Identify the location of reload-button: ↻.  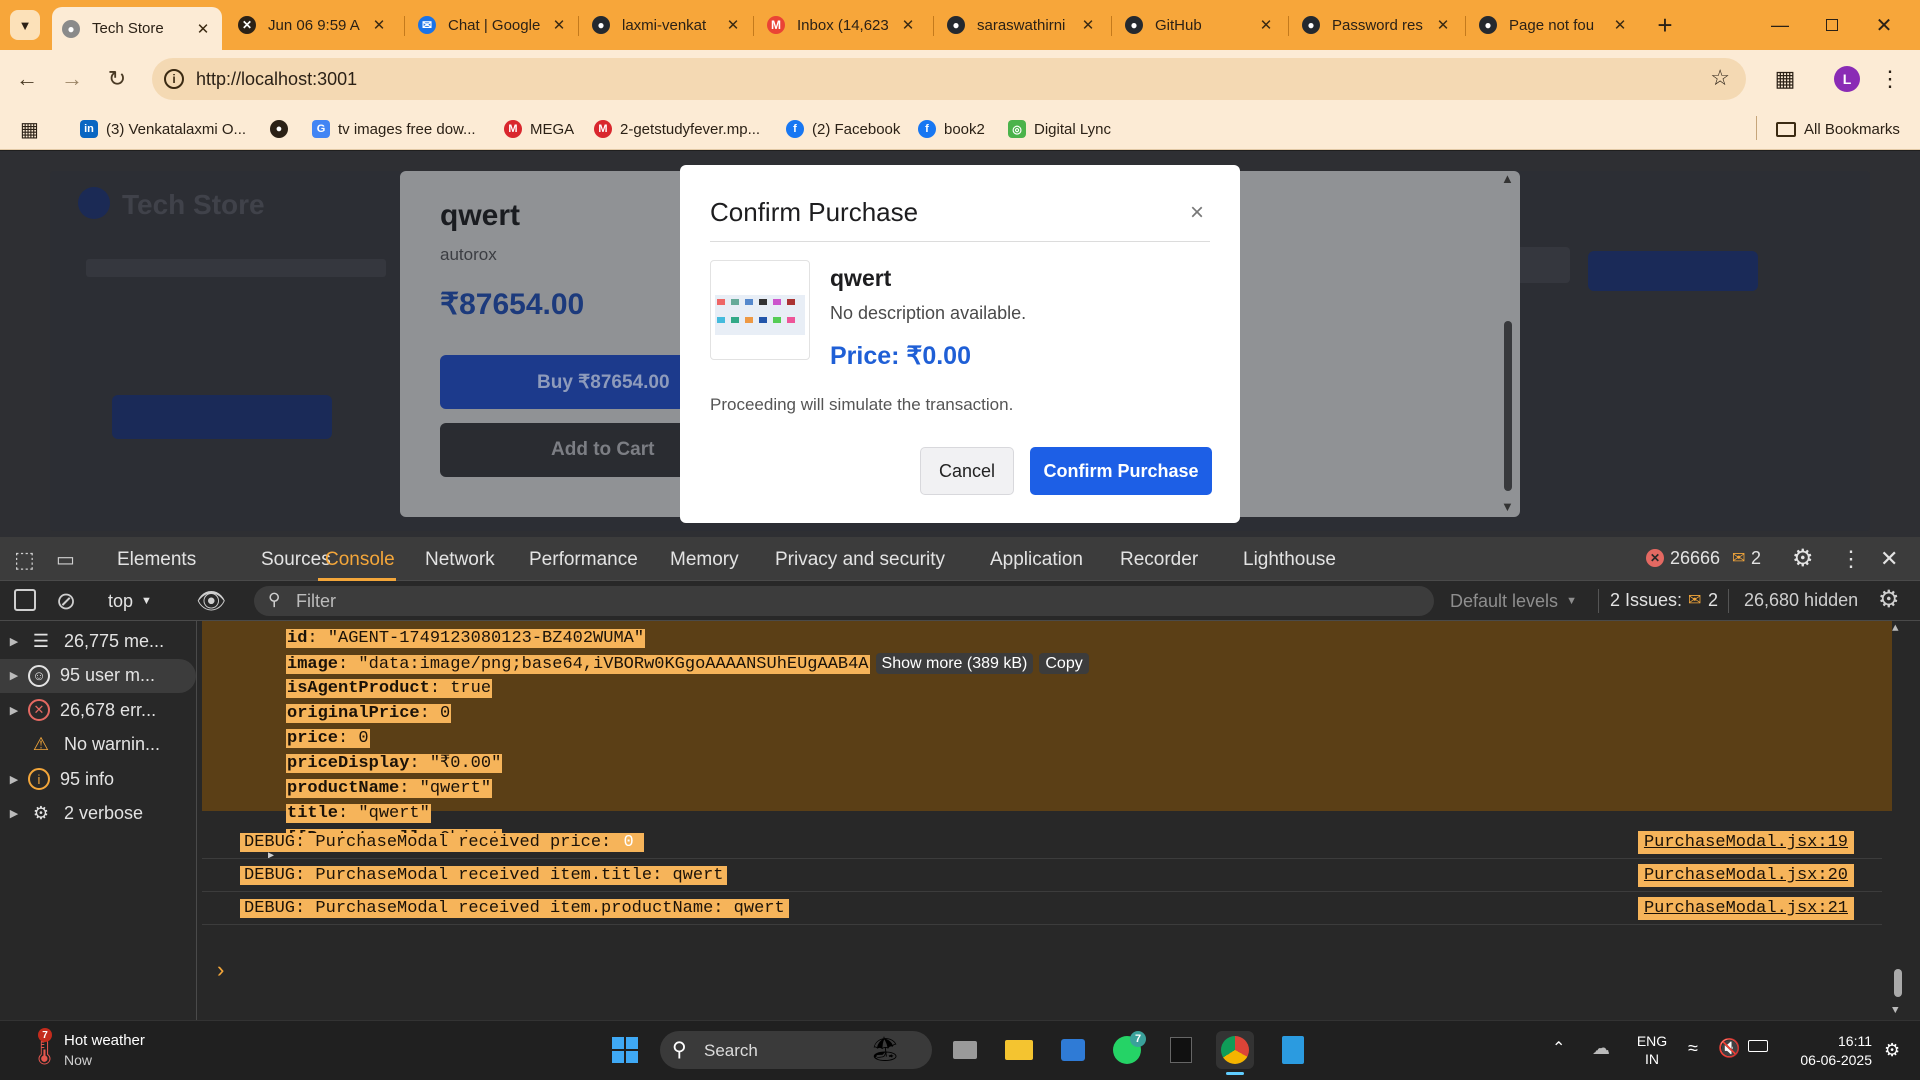
(117, 79).